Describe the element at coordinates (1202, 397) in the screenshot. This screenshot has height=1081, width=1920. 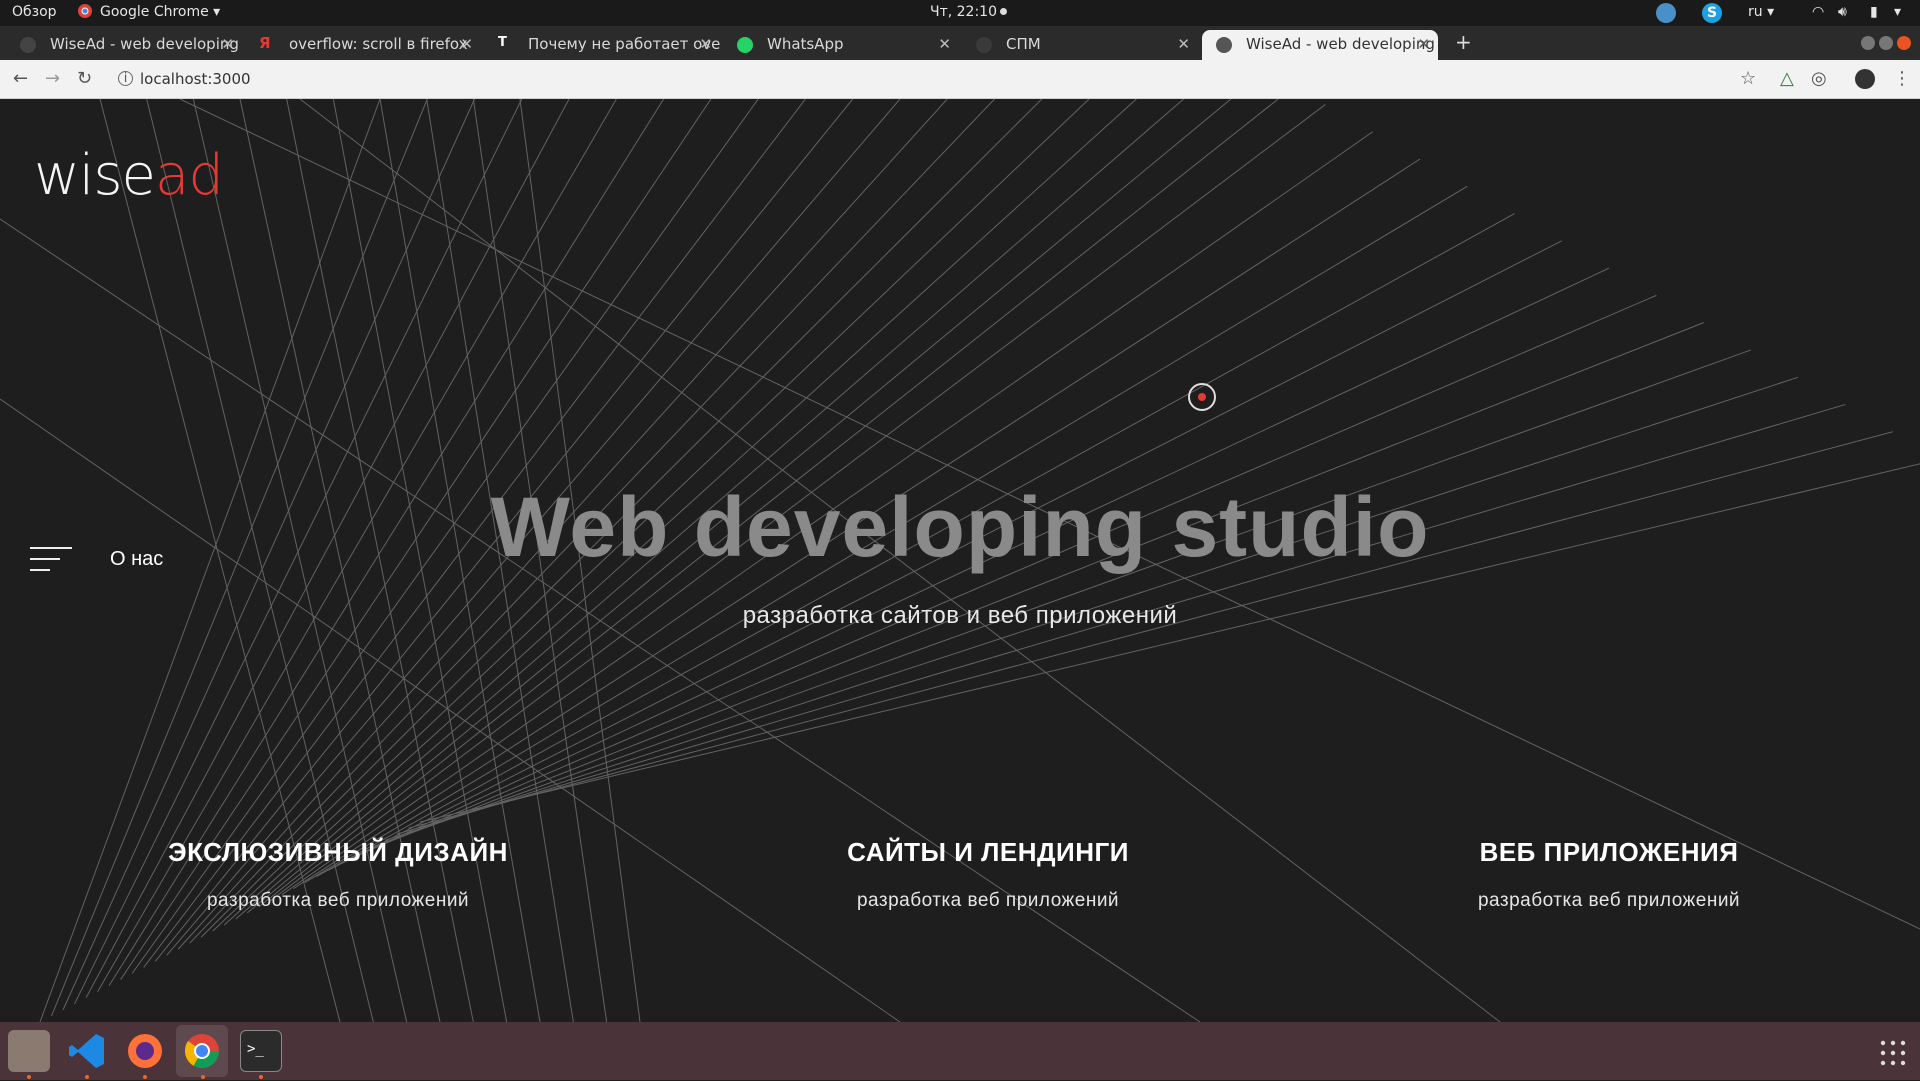
I see `custom-cursor-icon` at that location.